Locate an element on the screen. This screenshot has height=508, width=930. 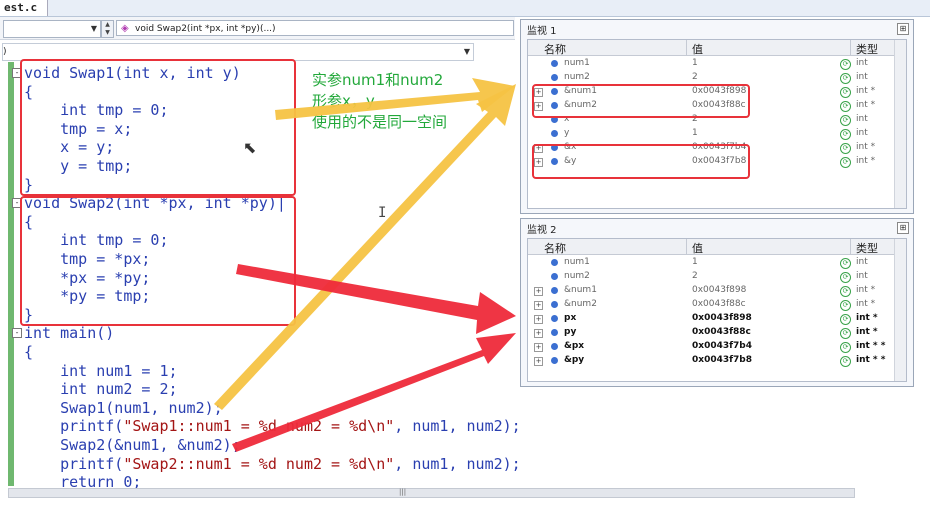
code-line: int num1 = 1; is located at coordinates (100, 371).